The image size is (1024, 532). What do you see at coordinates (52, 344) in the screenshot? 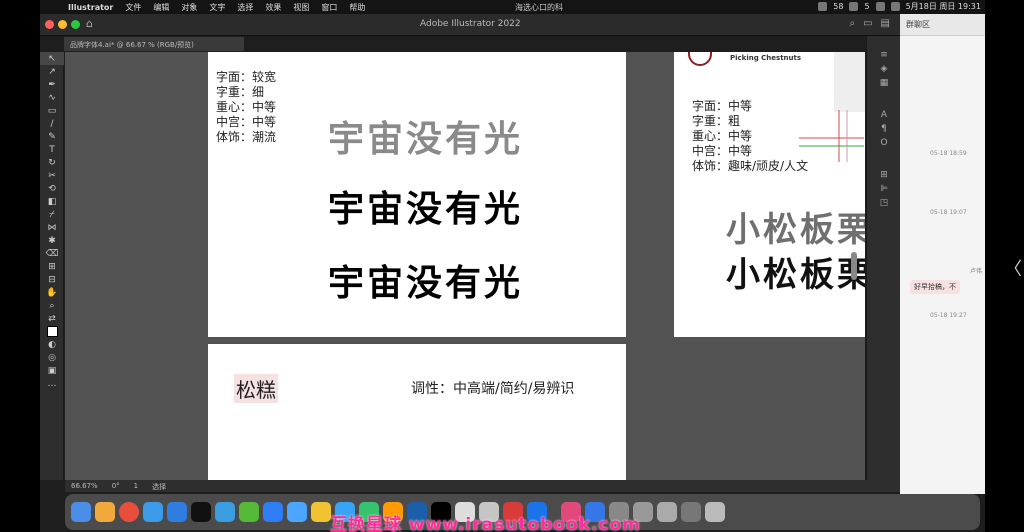
I see `color-mode-icon: ◐` at bounding box center [52, 344].